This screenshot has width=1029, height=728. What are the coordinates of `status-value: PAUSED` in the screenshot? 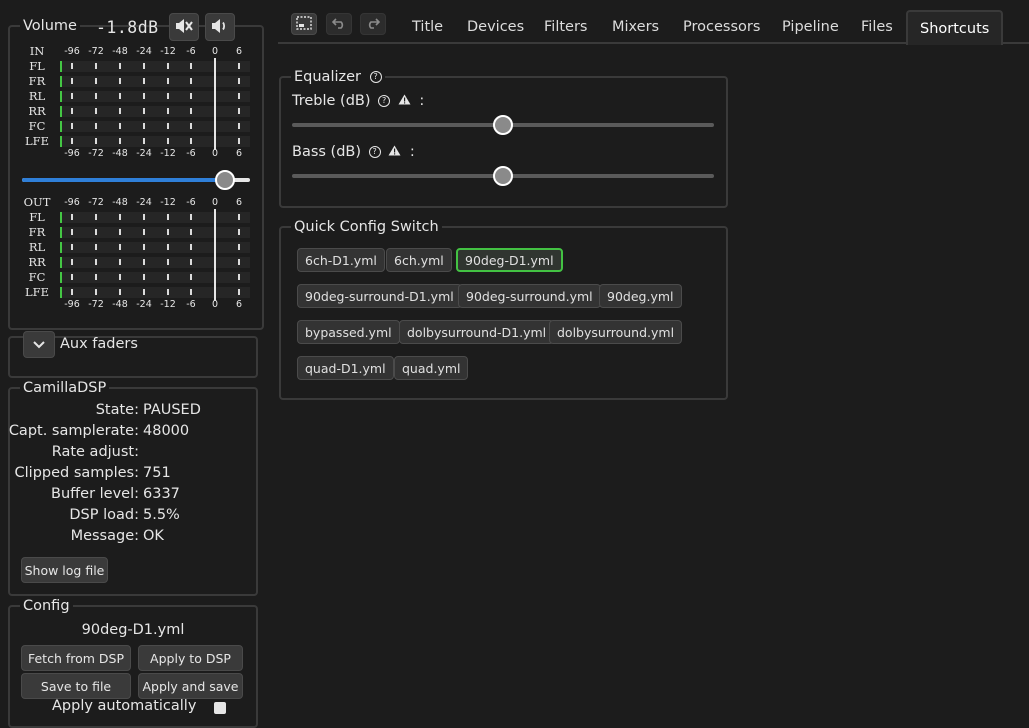 It's located at (172, 410).